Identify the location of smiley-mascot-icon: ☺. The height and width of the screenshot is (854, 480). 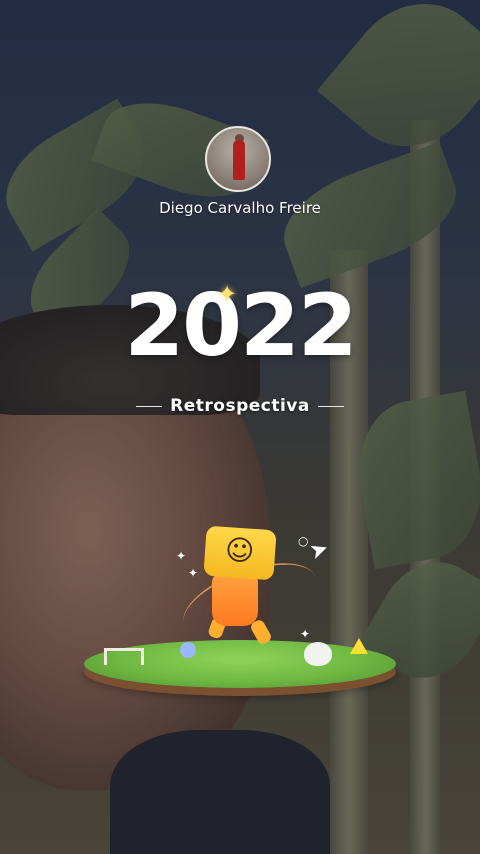
(240, 553).